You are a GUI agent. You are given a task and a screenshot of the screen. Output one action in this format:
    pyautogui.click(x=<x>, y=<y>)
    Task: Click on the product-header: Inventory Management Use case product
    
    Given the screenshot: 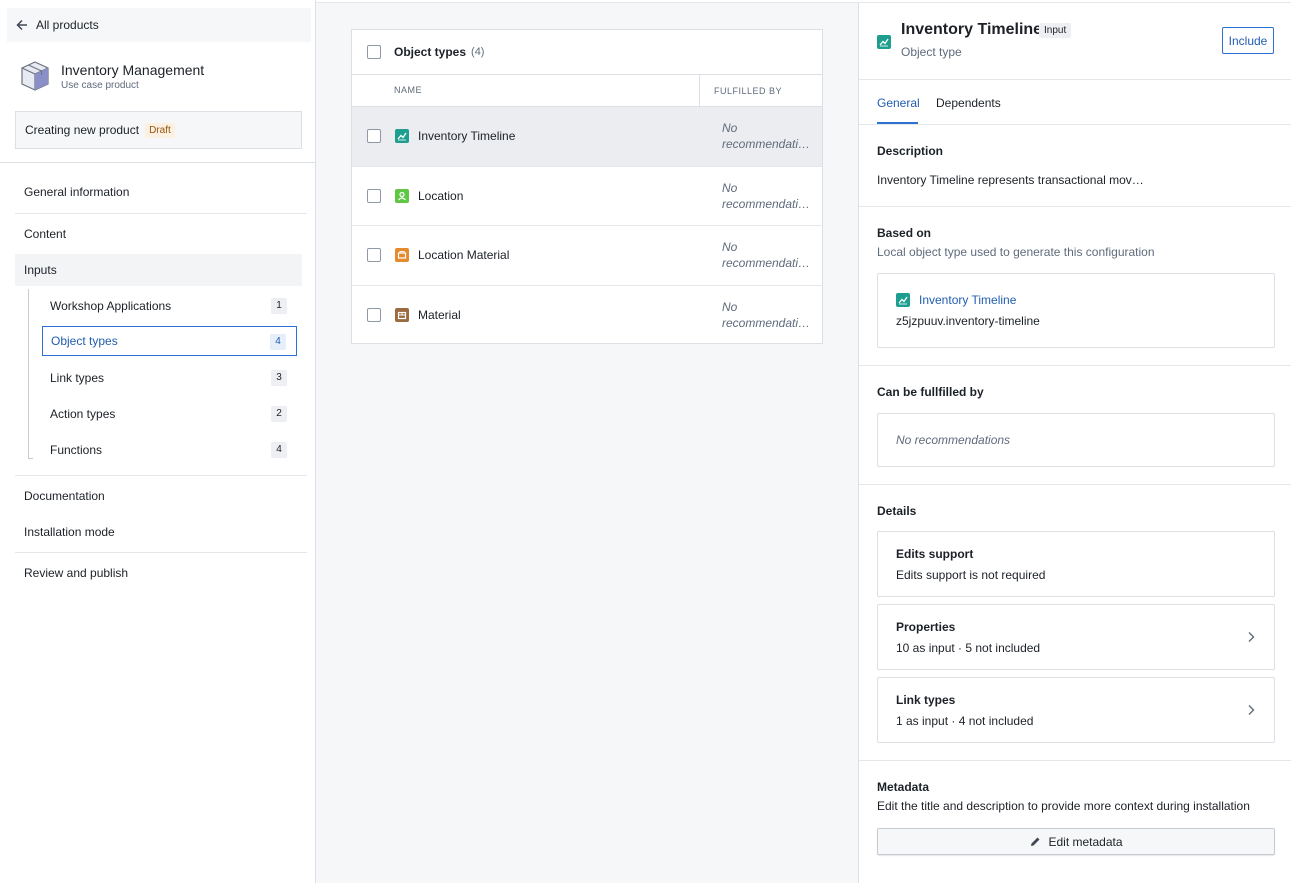 What is the action you would take?
    pyautogui.click(x=111, y=76)
    